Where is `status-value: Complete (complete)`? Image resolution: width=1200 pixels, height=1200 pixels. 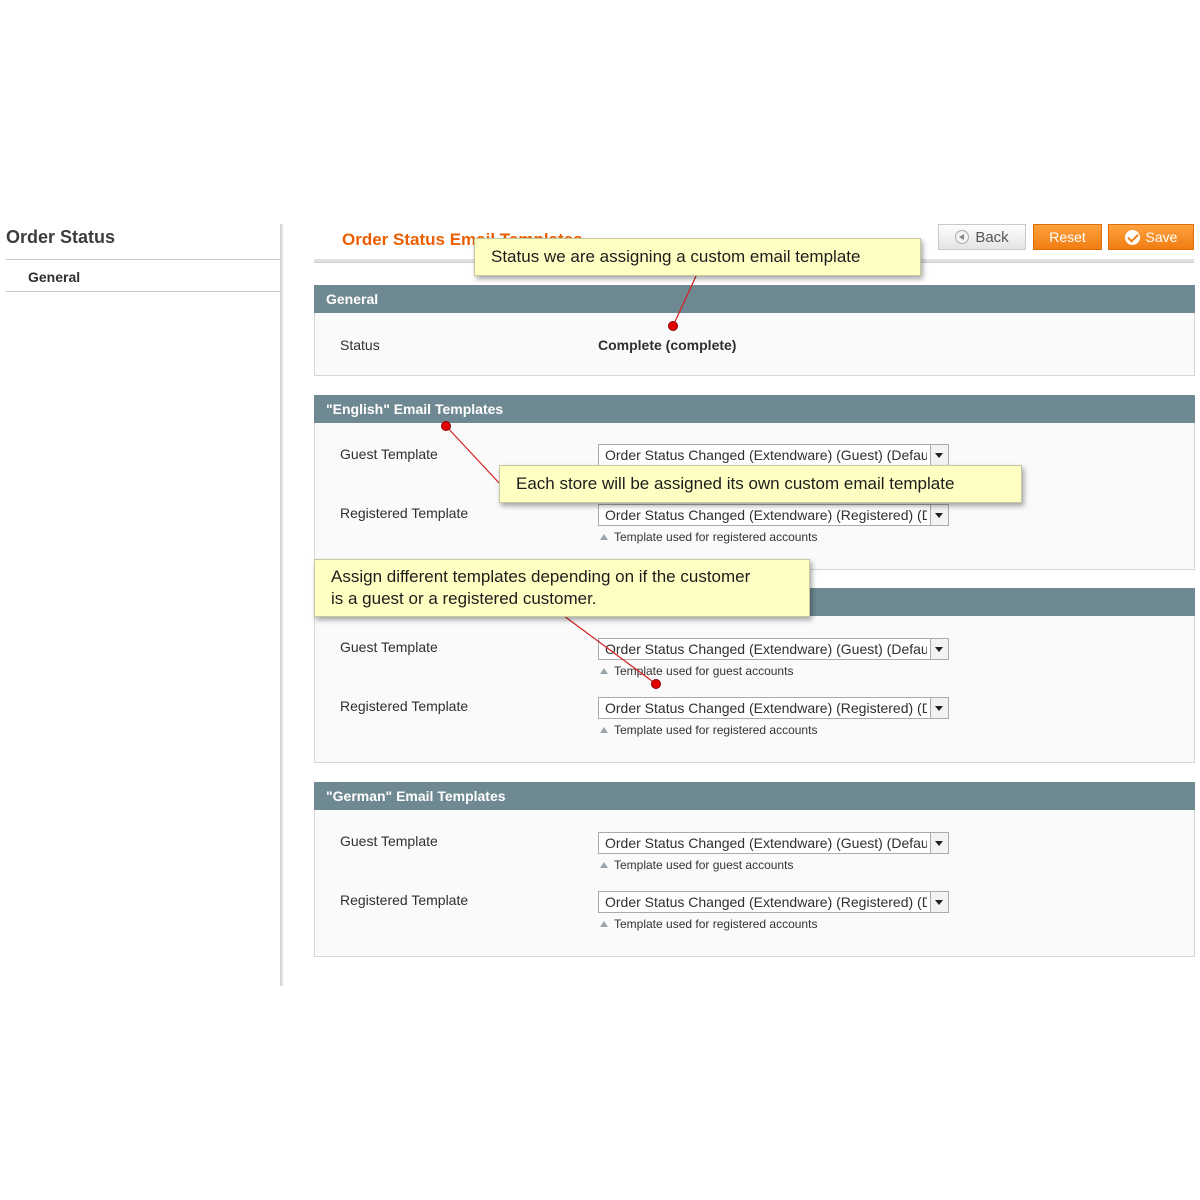
status-value: Complete (complete) is located at coordinates (667, 345).